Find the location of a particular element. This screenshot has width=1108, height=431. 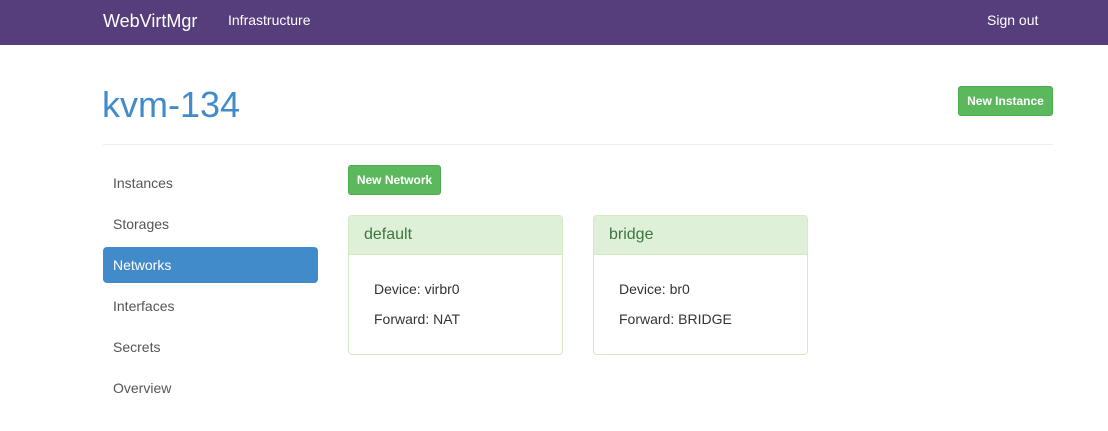

header-divider is located at coordinates (578, 144).